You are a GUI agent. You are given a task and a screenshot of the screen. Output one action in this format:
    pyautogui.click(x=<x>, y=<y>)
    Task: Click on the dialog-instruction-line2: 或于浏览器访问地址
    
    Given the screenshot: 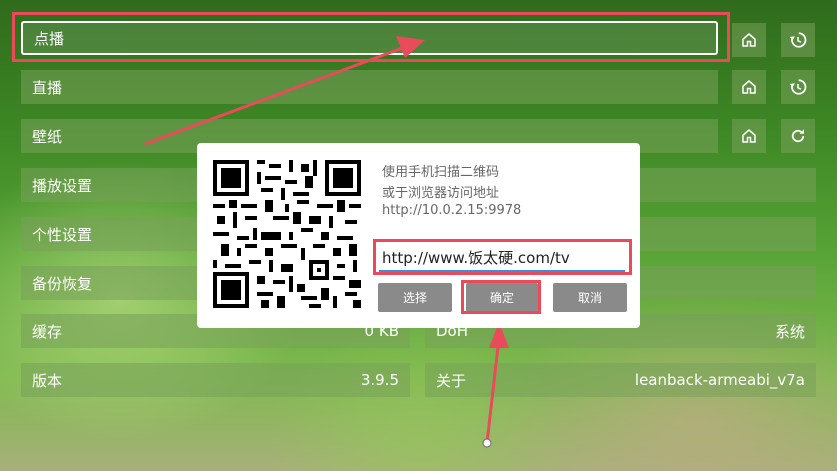 What is the action you would take?
    pyautogui.click(x=441, y=193)
    